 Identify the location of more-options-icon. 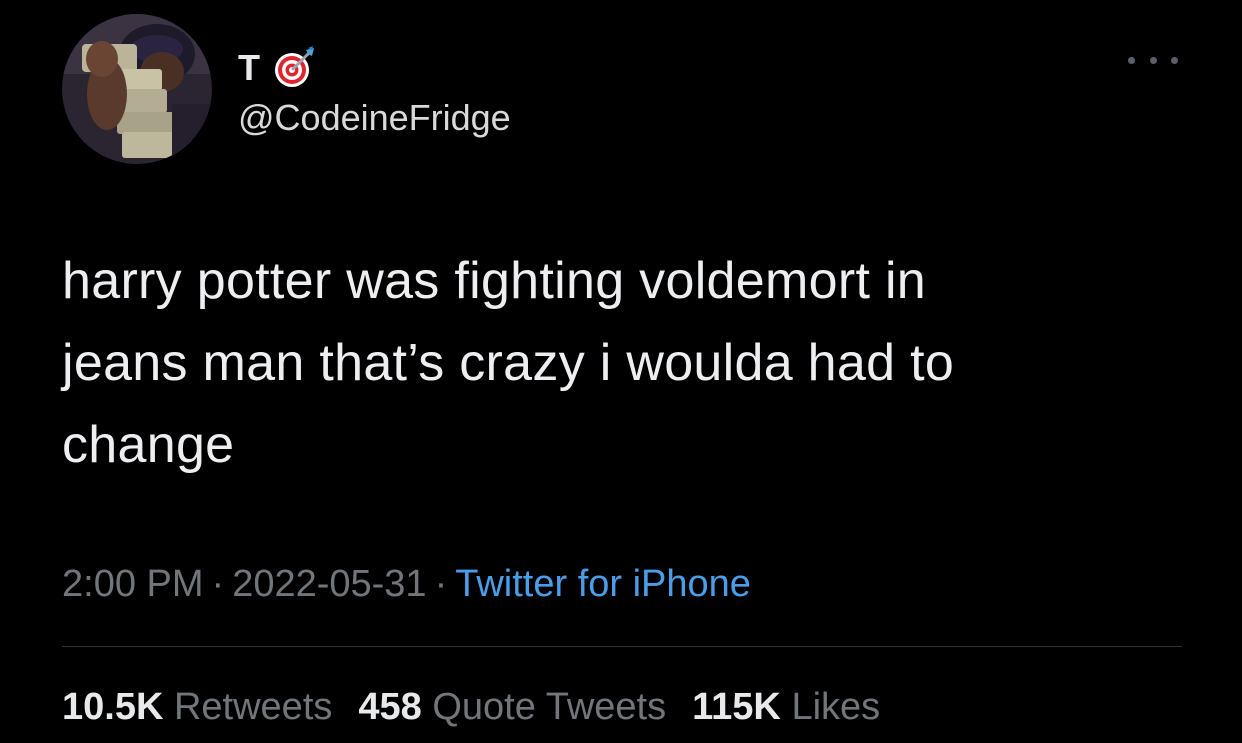
(1153, 60).